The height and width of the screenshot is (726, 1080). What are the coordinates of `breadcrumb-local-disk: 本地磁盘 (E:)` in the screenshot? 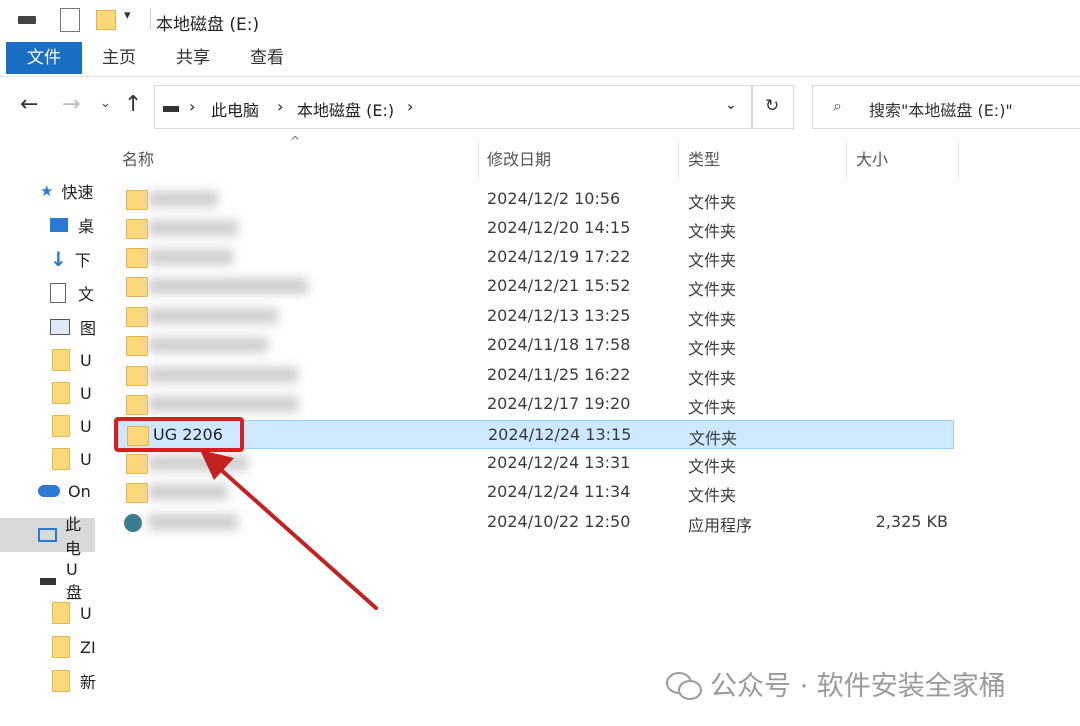 It's located at (345, 109).